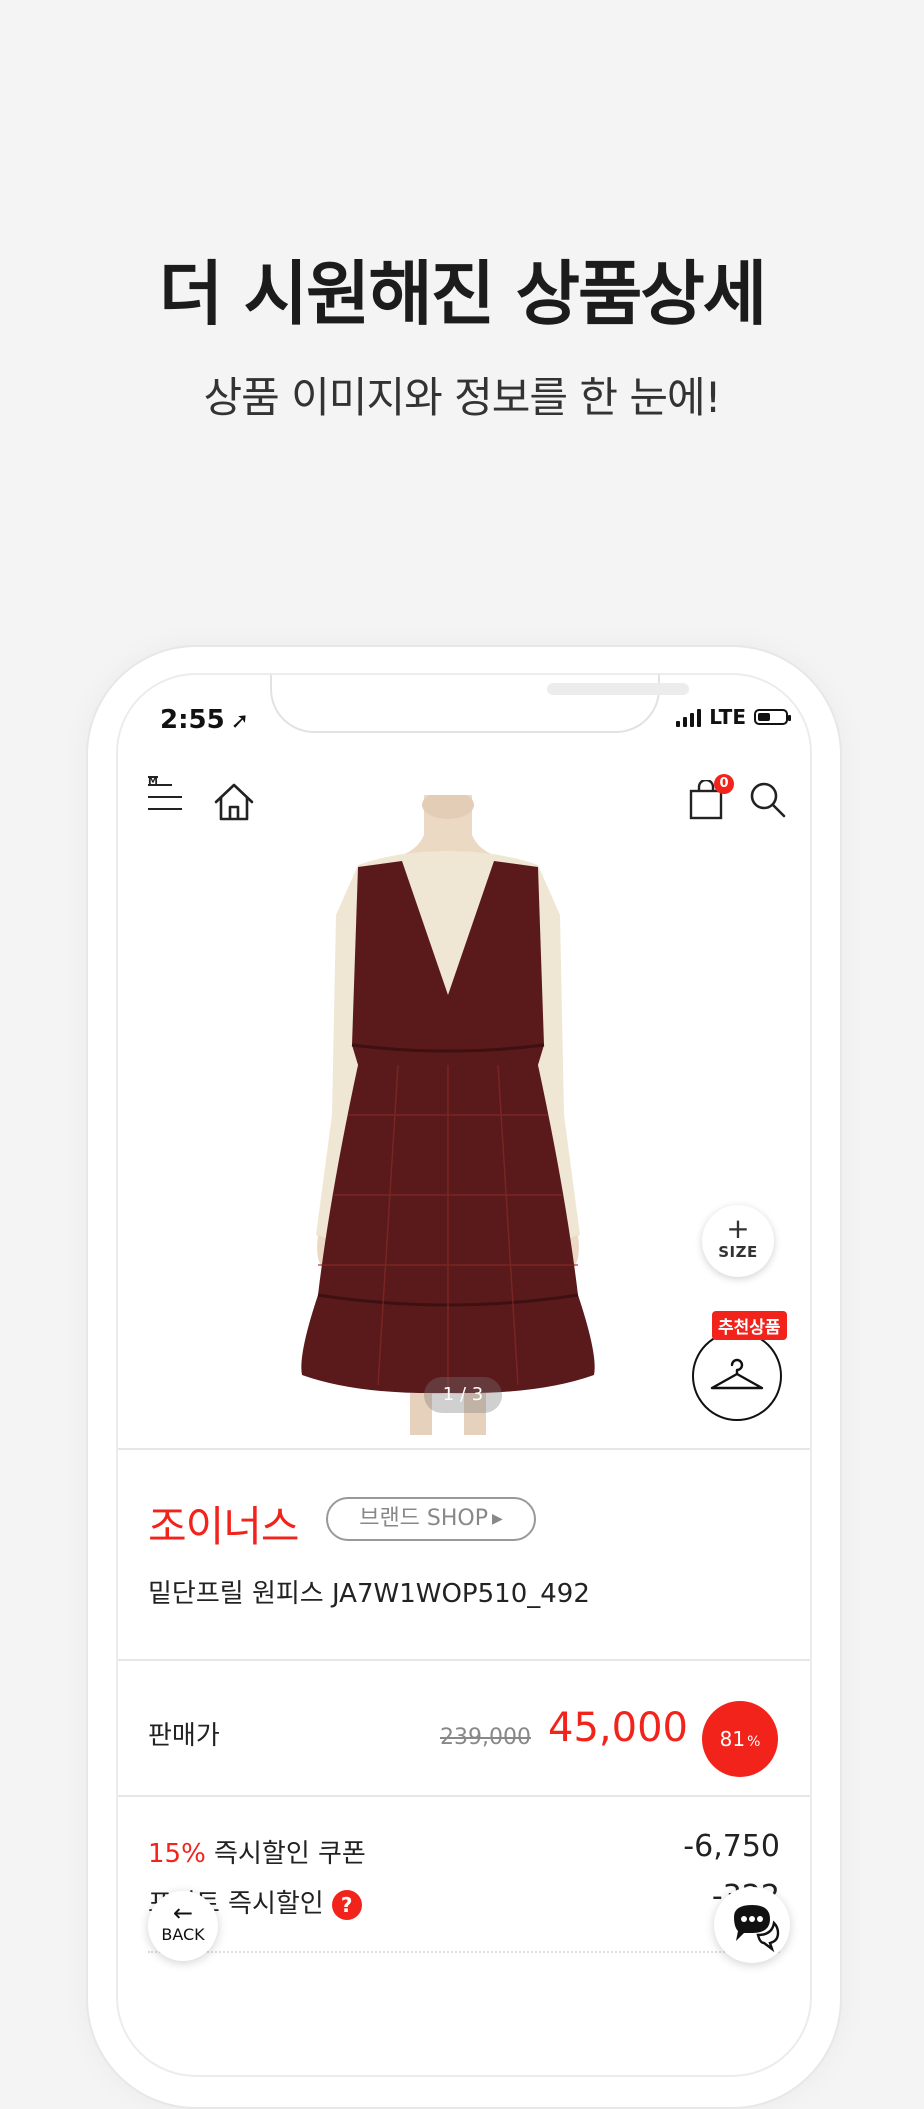 This screenshot has width=924, height=2109. What do you see at coordinates (346, 1904) in the screenshot?
I see `help-icon: ?` at bounding box center [346, 1904].